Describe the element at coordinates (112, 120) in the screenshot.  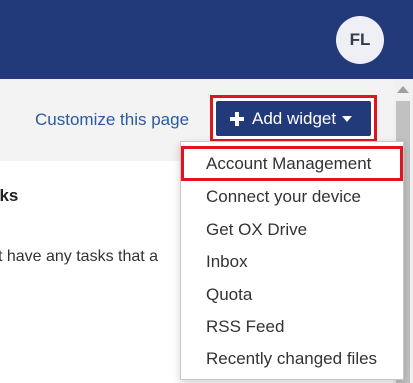
I see `customize-page-link: Customize this page` at that location.